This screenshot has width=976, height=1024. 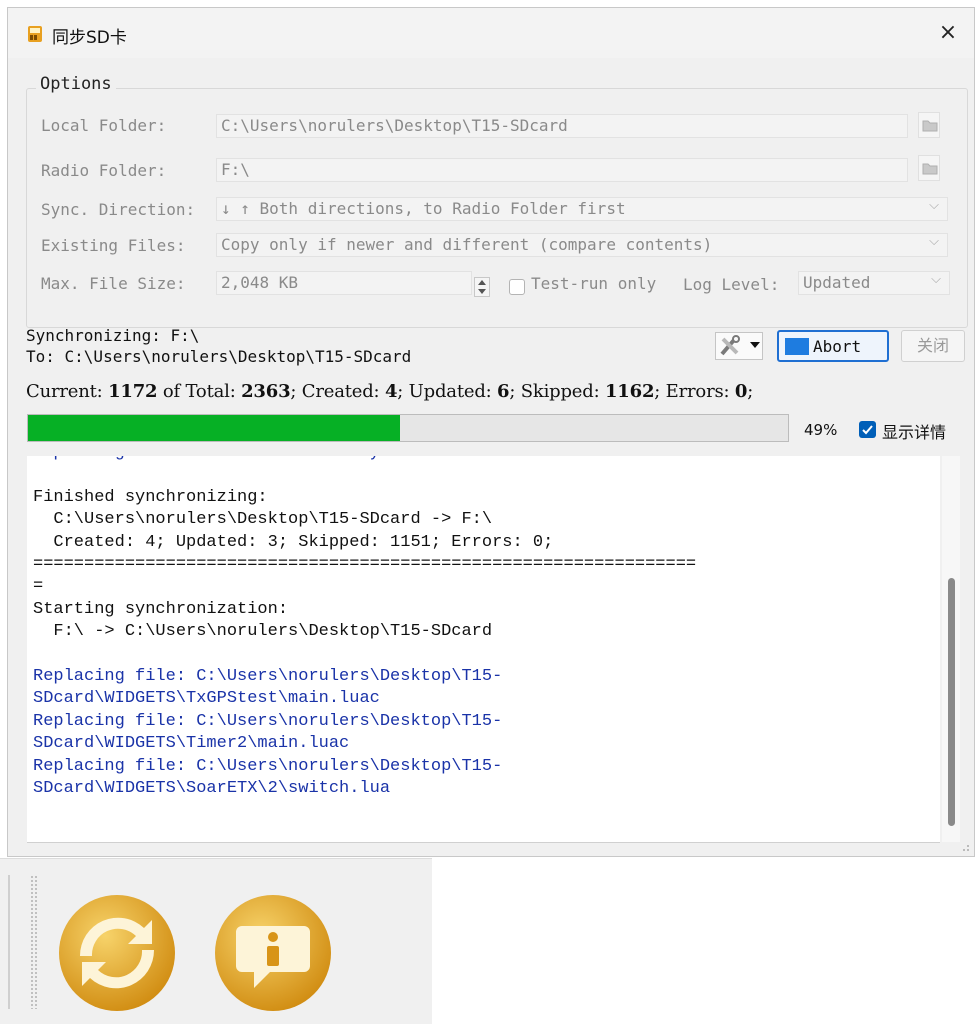 I want to click on log-line: Finished synchronizing:, so click(x=150, y=497).